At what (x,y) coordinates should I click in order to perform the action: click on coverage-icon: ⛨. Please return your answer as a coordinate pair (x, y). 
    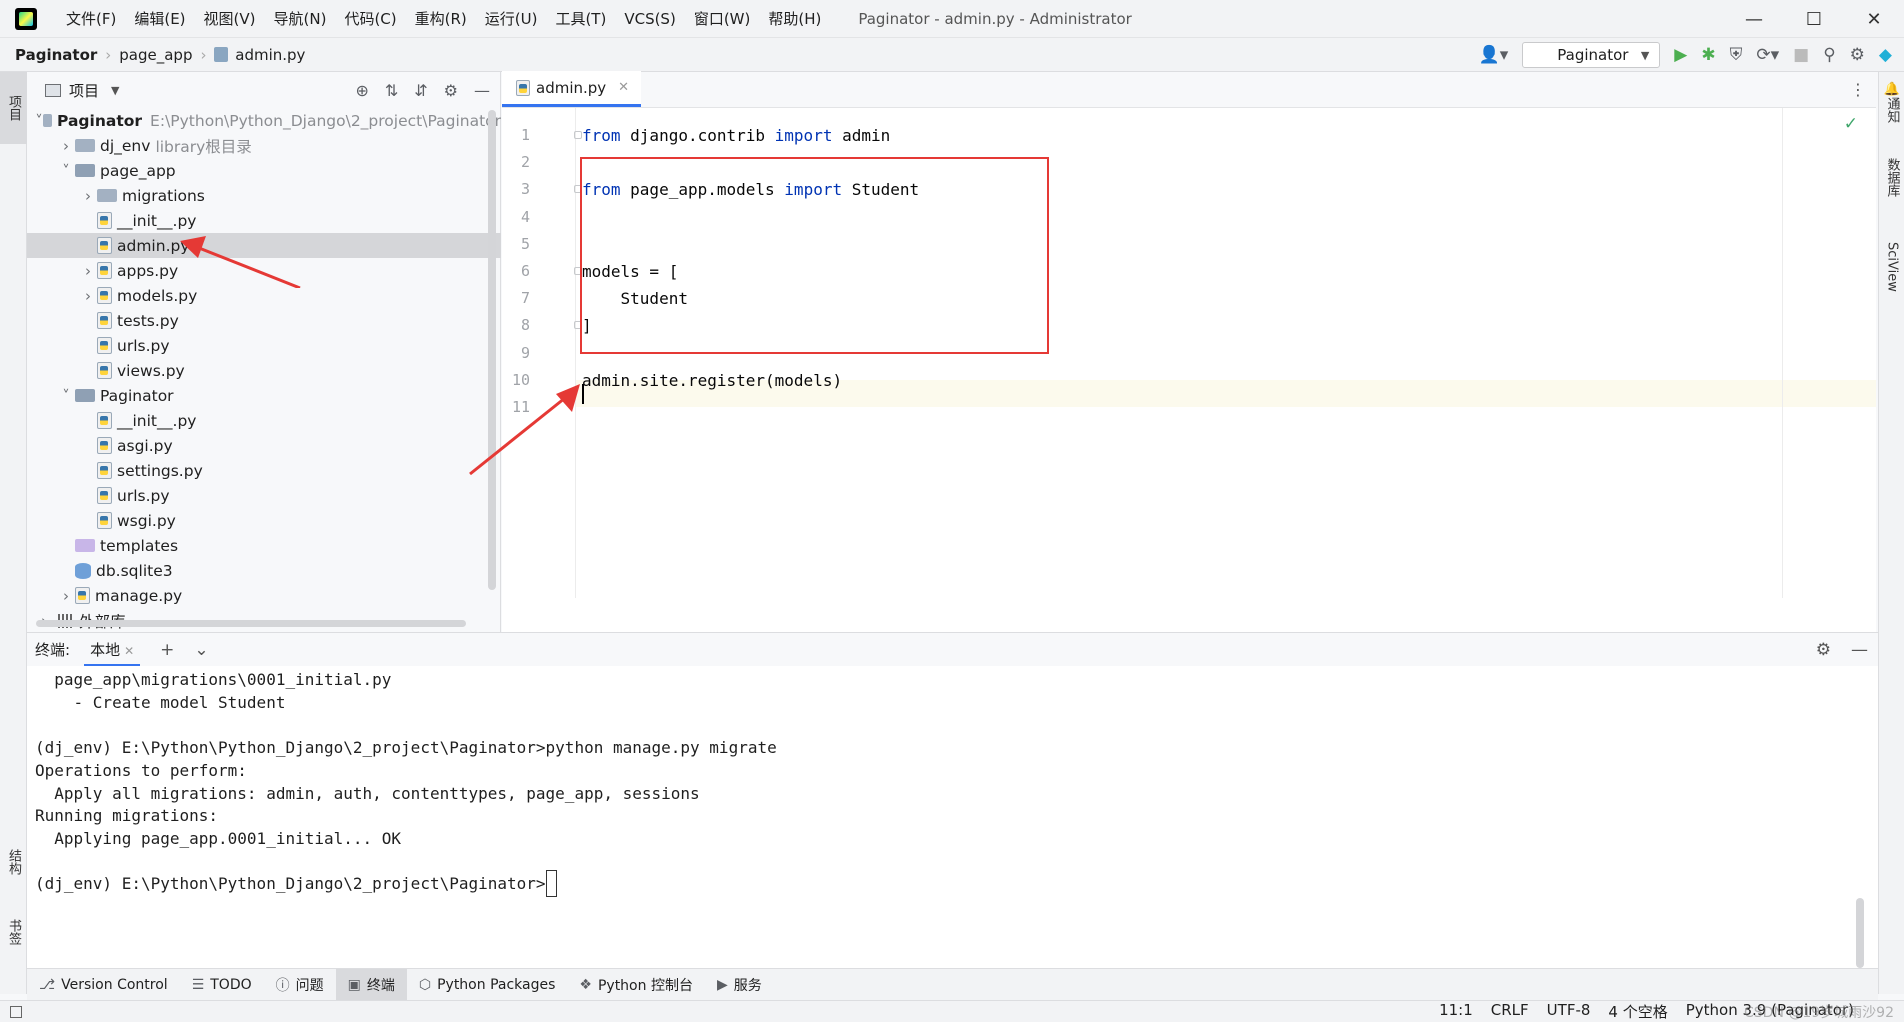
    Looking at the image, I should click on (1736, 55).